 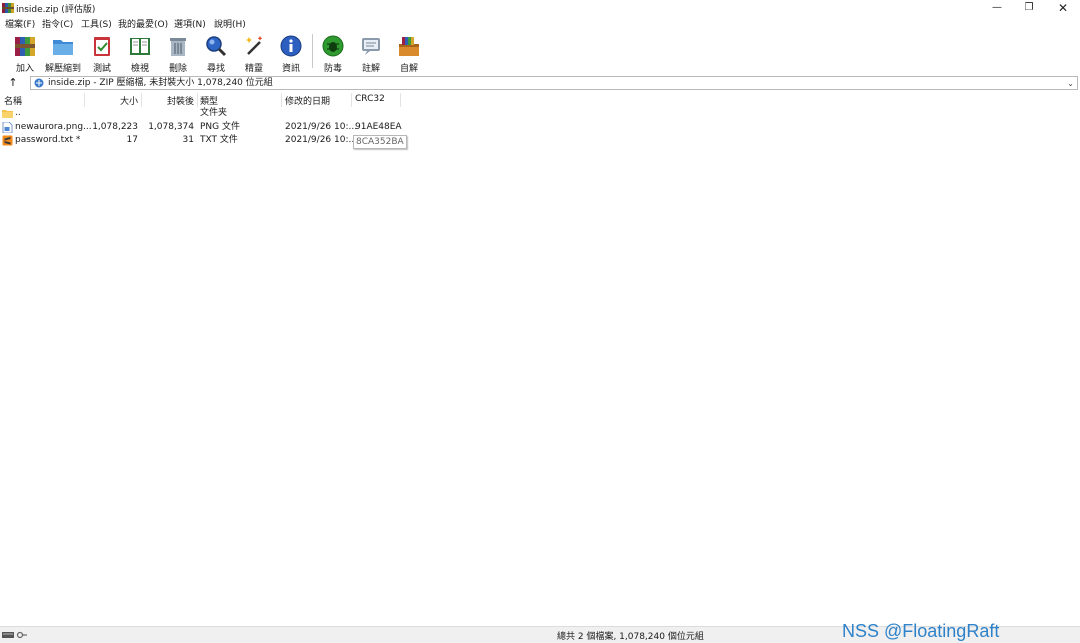 What do you see at coordinates (190, 23) in the screenshot?
I see `menu-options: 選項(N)` at bounding box center [190, 23].